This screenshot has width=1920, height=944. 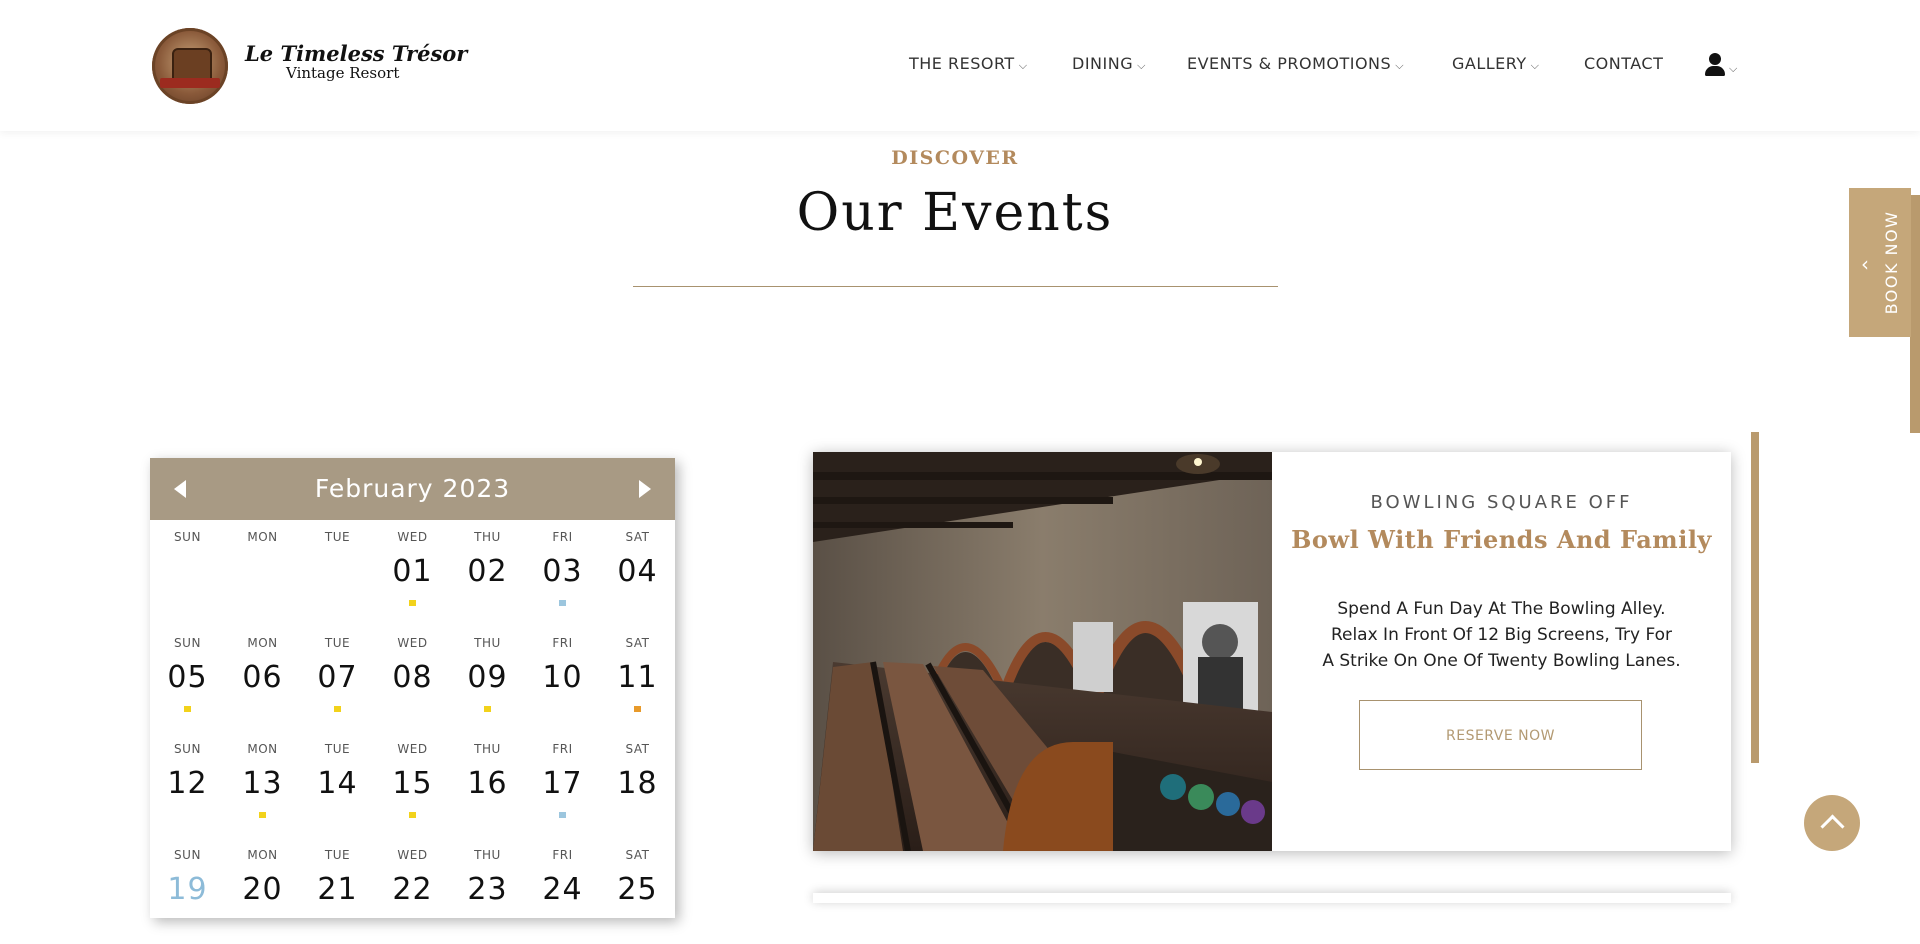 I want to click on calendar-day: TUE 14, so click(x=337, y=785).